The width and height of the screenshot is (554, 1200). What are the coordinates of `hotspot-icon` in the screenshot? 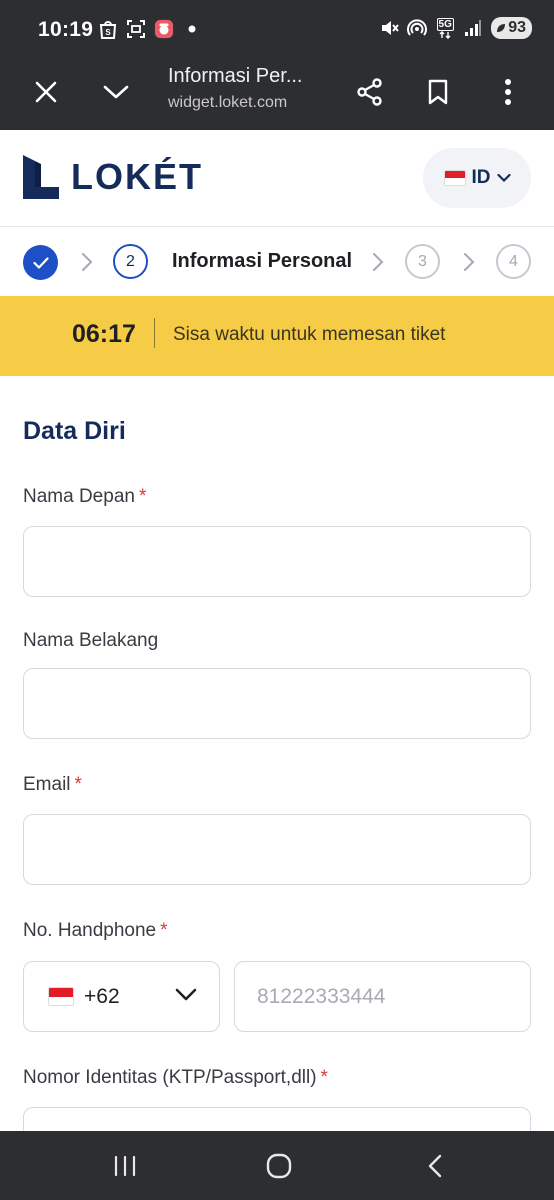 It's located at (417, 28).